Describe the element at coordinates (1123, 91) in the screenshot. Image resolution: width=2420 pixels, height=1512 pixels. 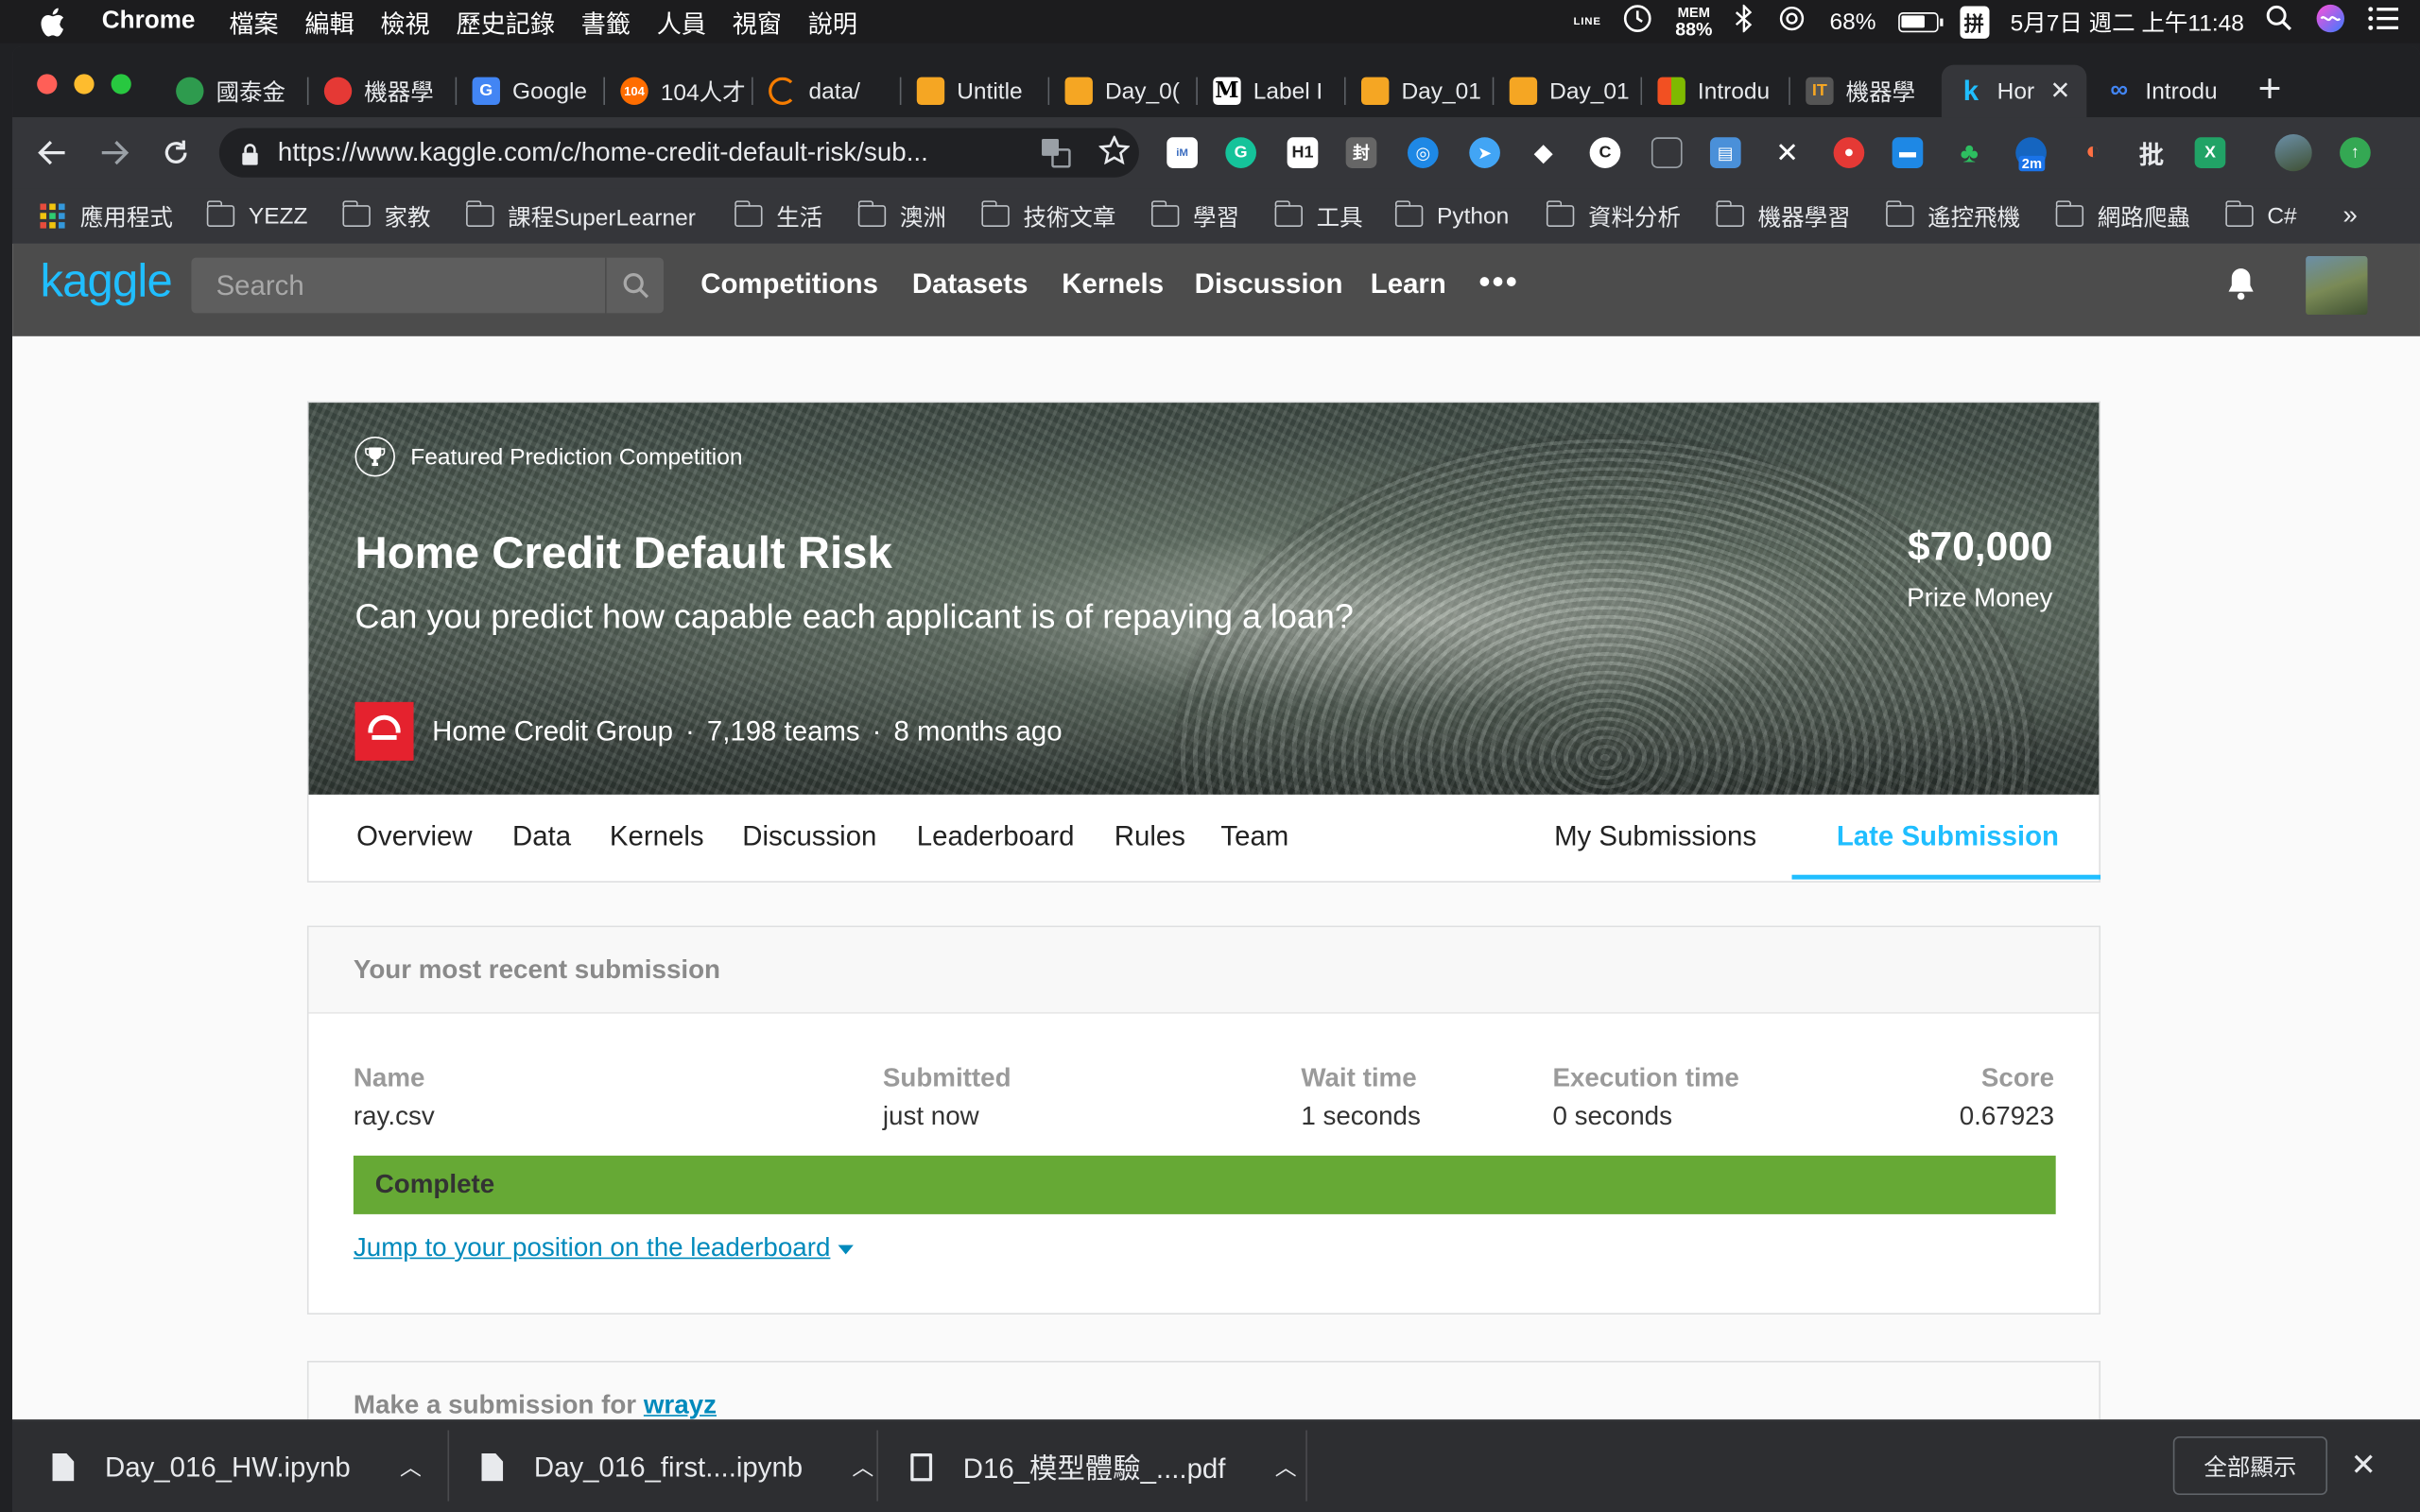
I see `tab-day-00: Day_0(` at that location.